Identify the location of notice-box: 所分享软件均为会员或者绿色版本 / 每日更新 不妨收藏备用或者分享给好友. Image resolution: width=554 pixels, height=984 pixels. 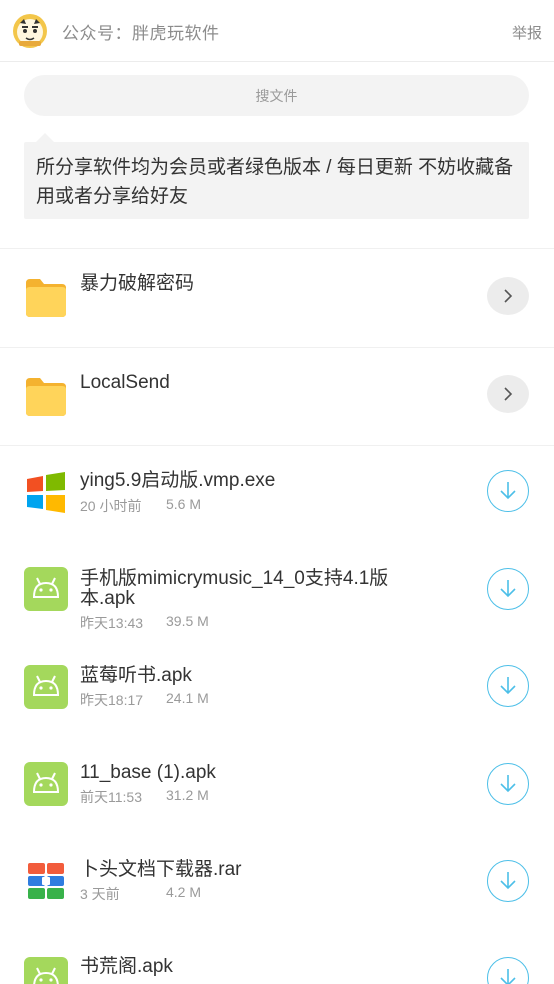
(276, 180).